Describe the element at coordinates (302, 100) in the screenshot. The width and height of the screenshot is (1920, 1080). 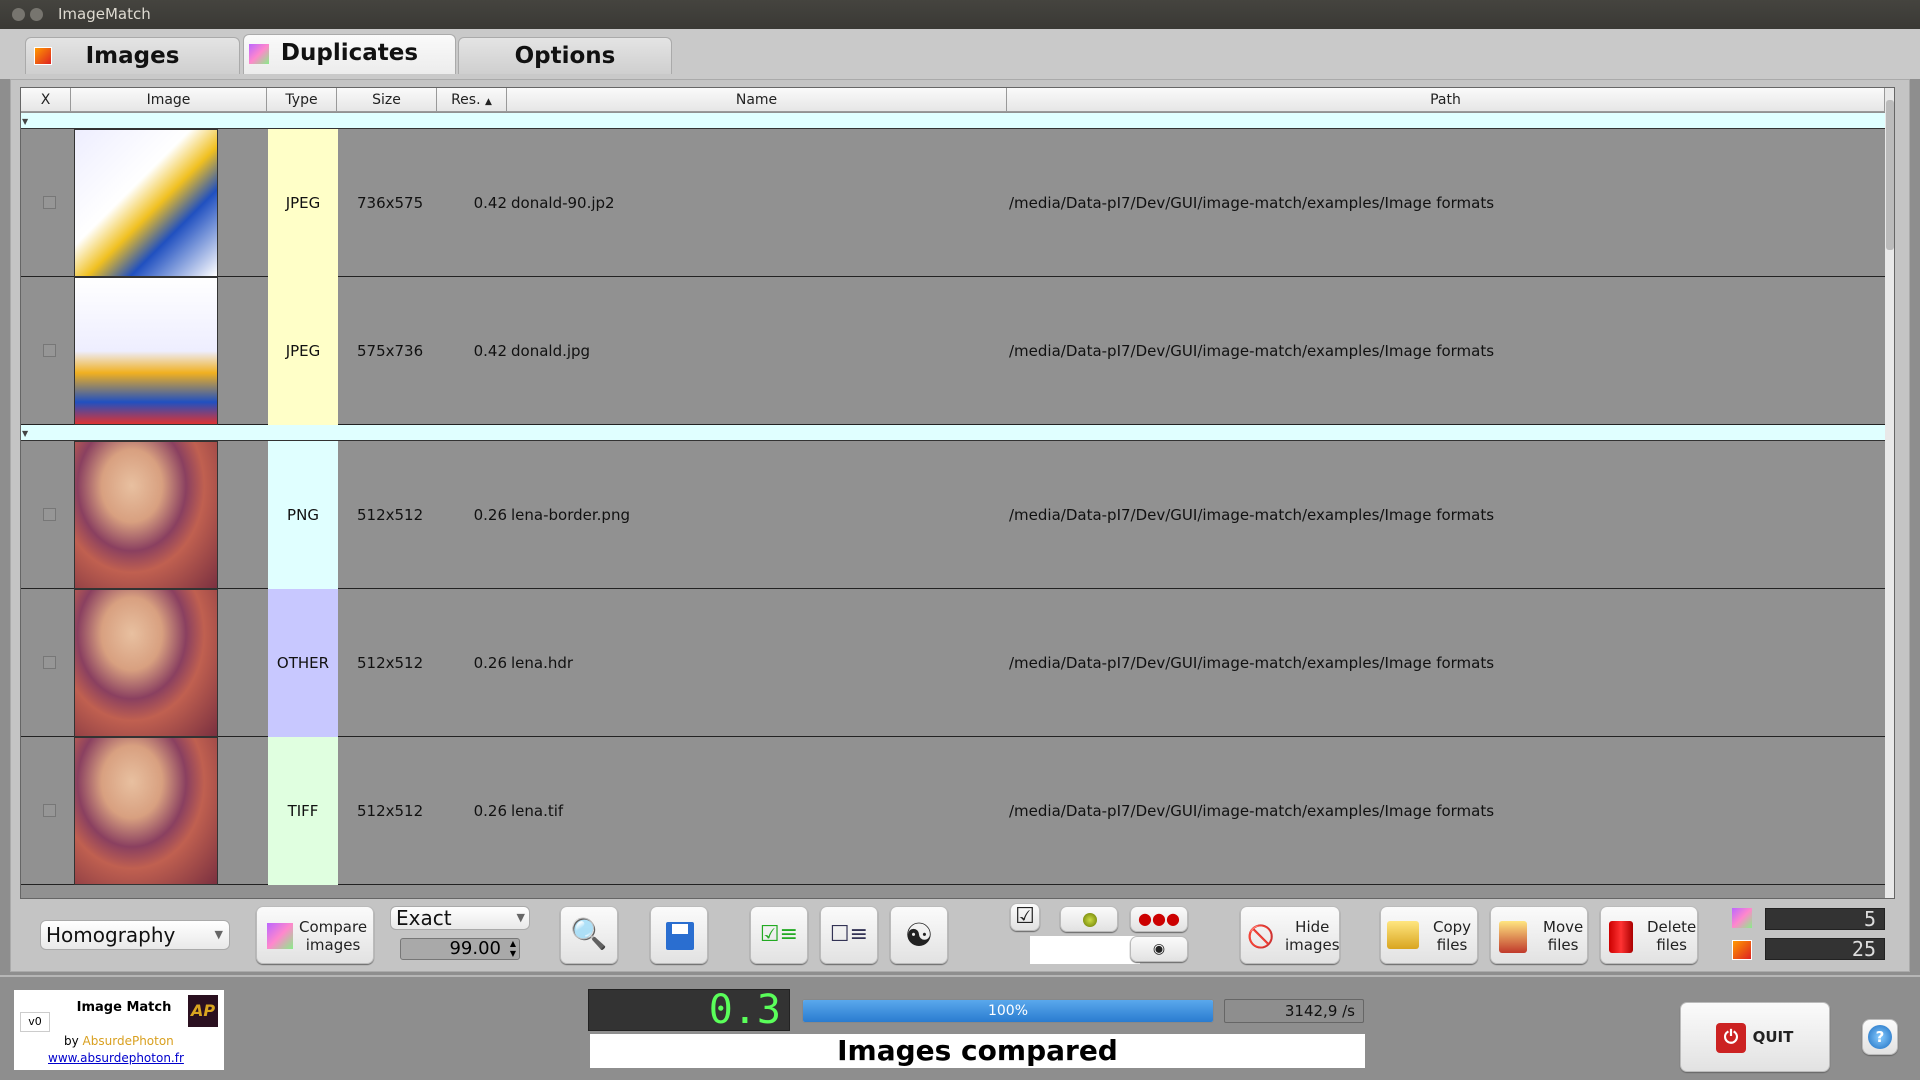
I see `column-header-type: Type` at that location.